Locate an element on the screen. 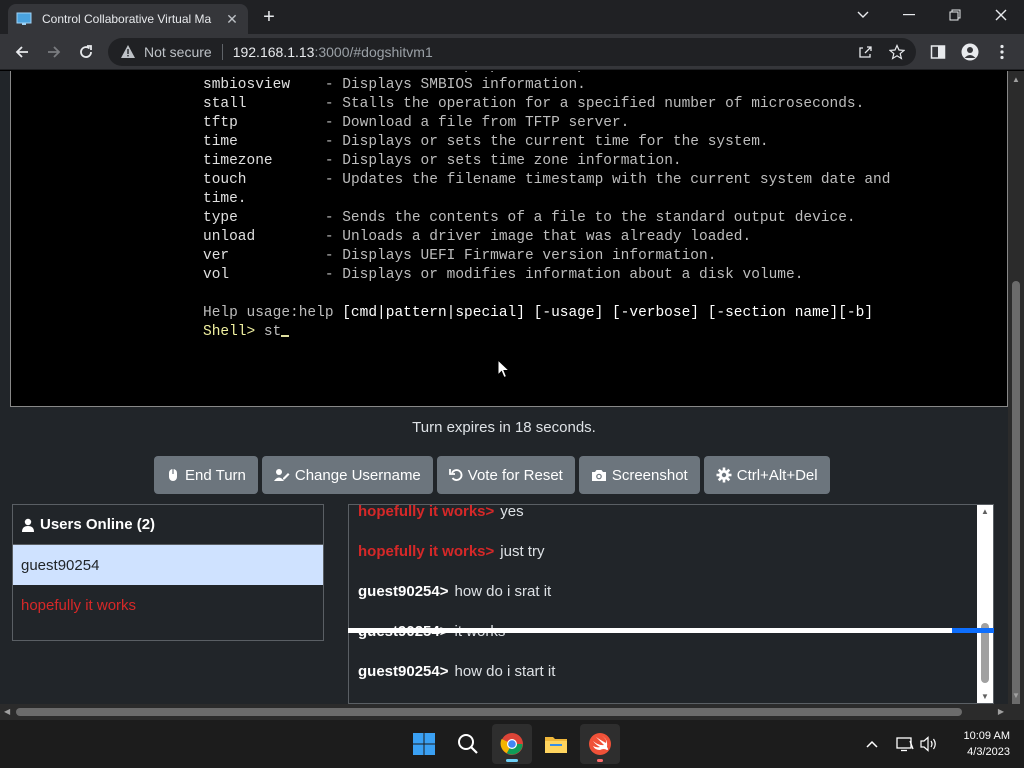 Image resolution: width=1024 pixels, height=768 pixels. terminal-command: timezone is located at coordinates (238, 161).